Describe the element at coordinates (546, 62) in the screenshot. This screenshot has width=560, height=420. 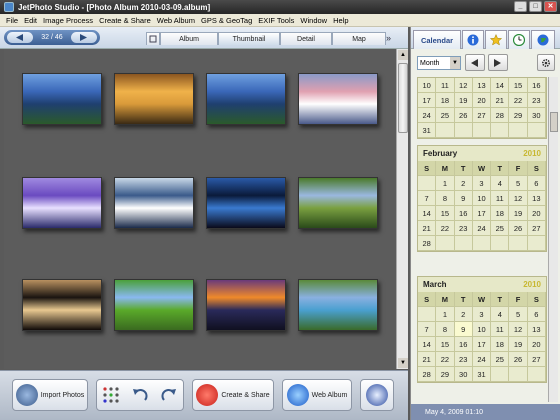
I see `calendar-settings-button` at that location.